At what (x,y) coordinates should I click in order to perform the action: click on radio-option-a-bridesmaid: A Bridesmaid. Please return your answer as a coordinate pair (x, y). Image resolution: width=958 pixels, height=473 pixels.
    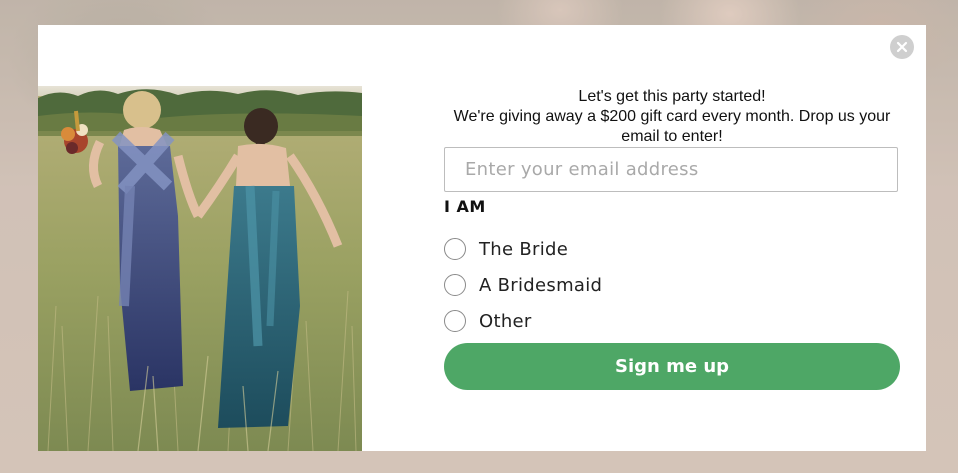
    Looking at the image, I should click on (523, 285).